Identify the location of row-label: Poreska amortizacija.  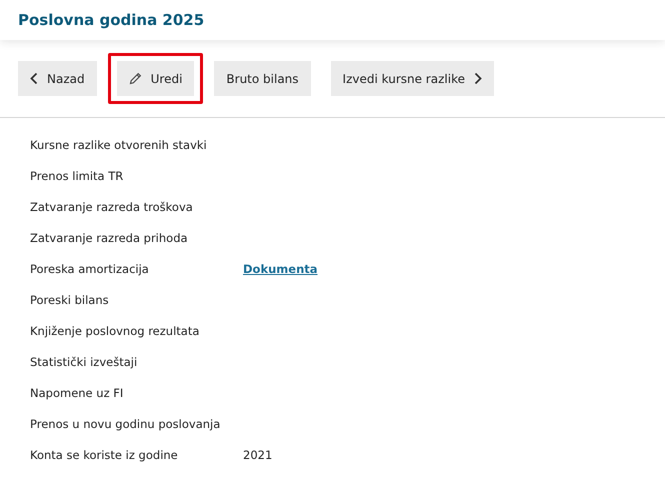
(90, 269).